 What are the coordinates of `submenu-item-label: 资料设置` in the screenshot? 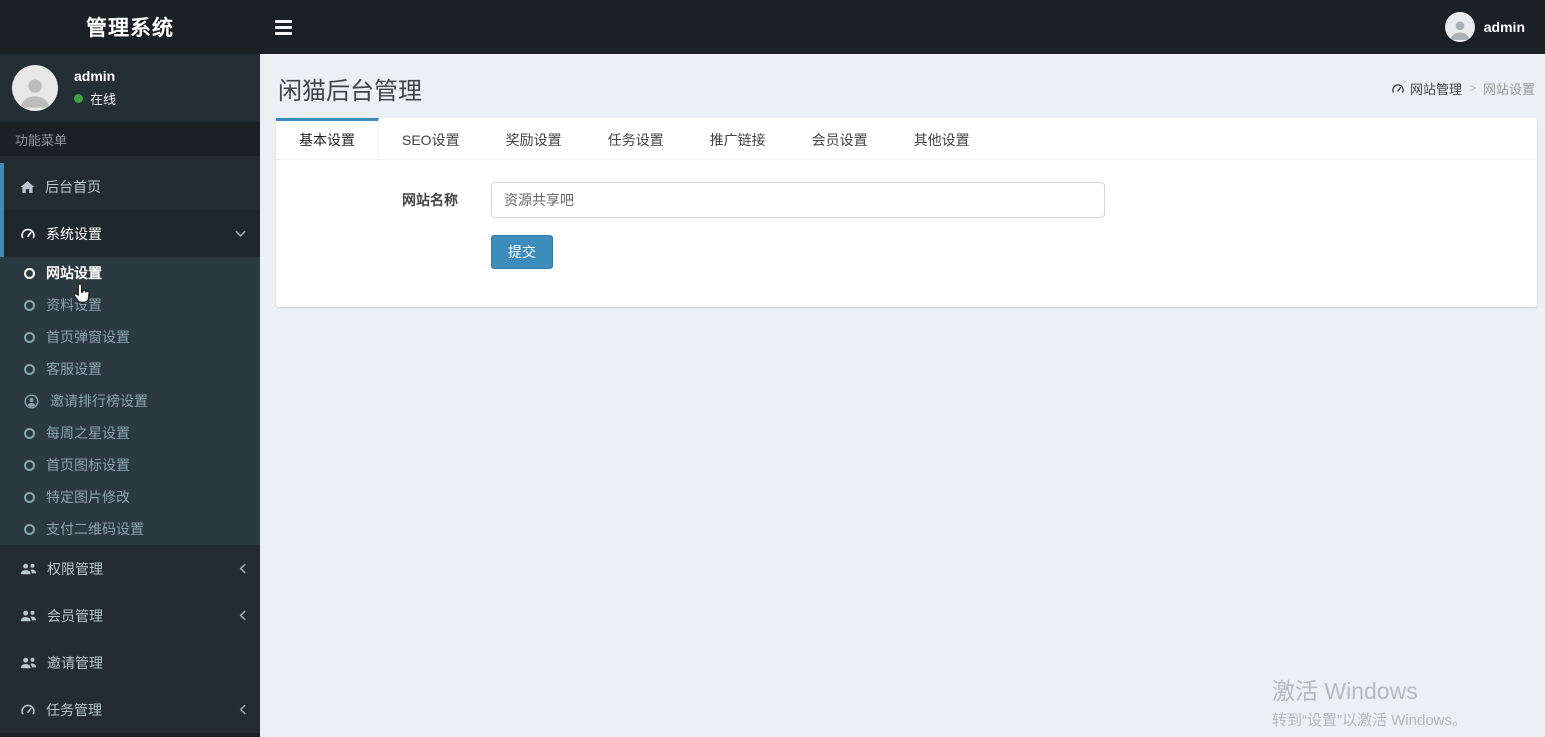 It's located at (74, 305).